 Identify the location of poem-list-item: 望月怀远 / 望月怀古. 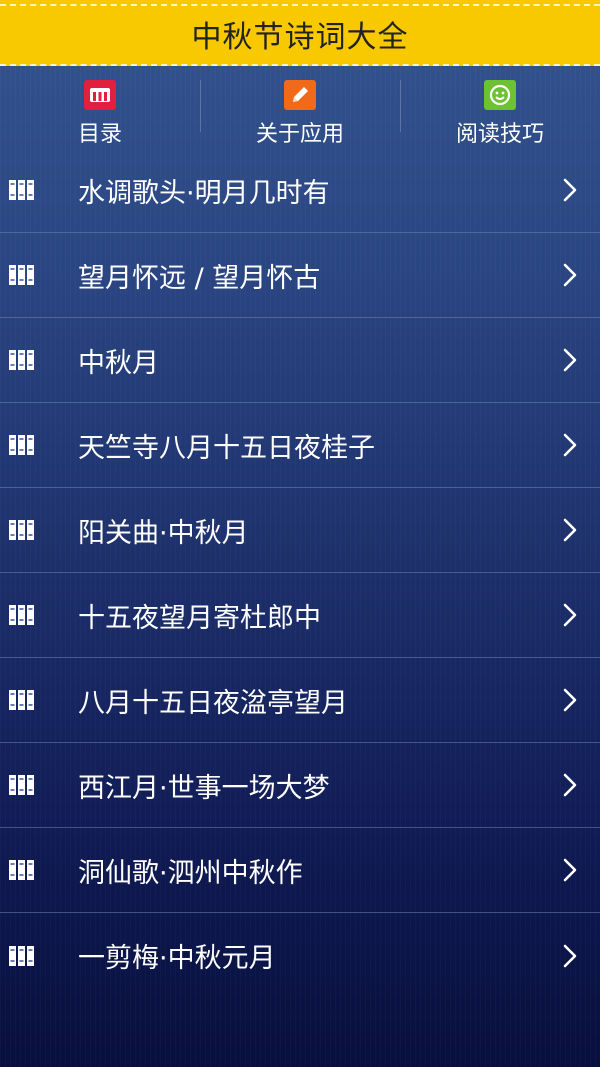
(300, 275).